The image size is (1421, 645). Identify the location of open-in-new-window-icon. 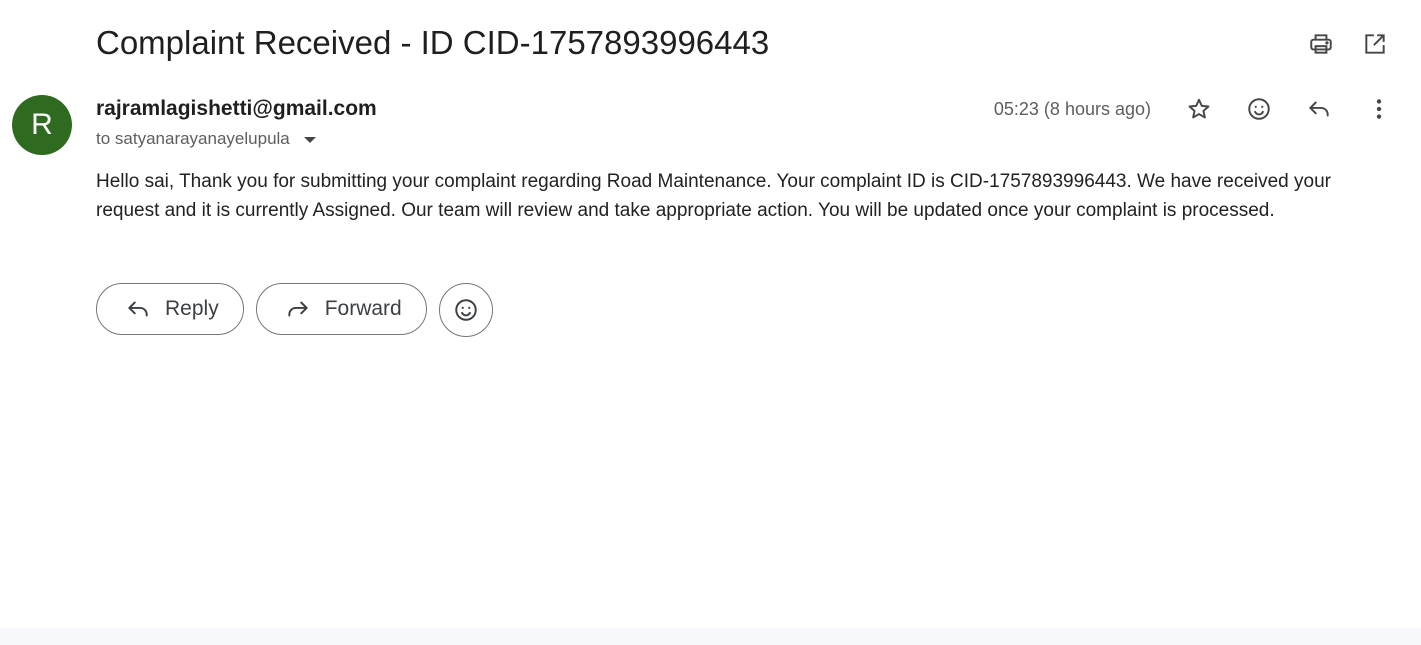
(1375, 44).